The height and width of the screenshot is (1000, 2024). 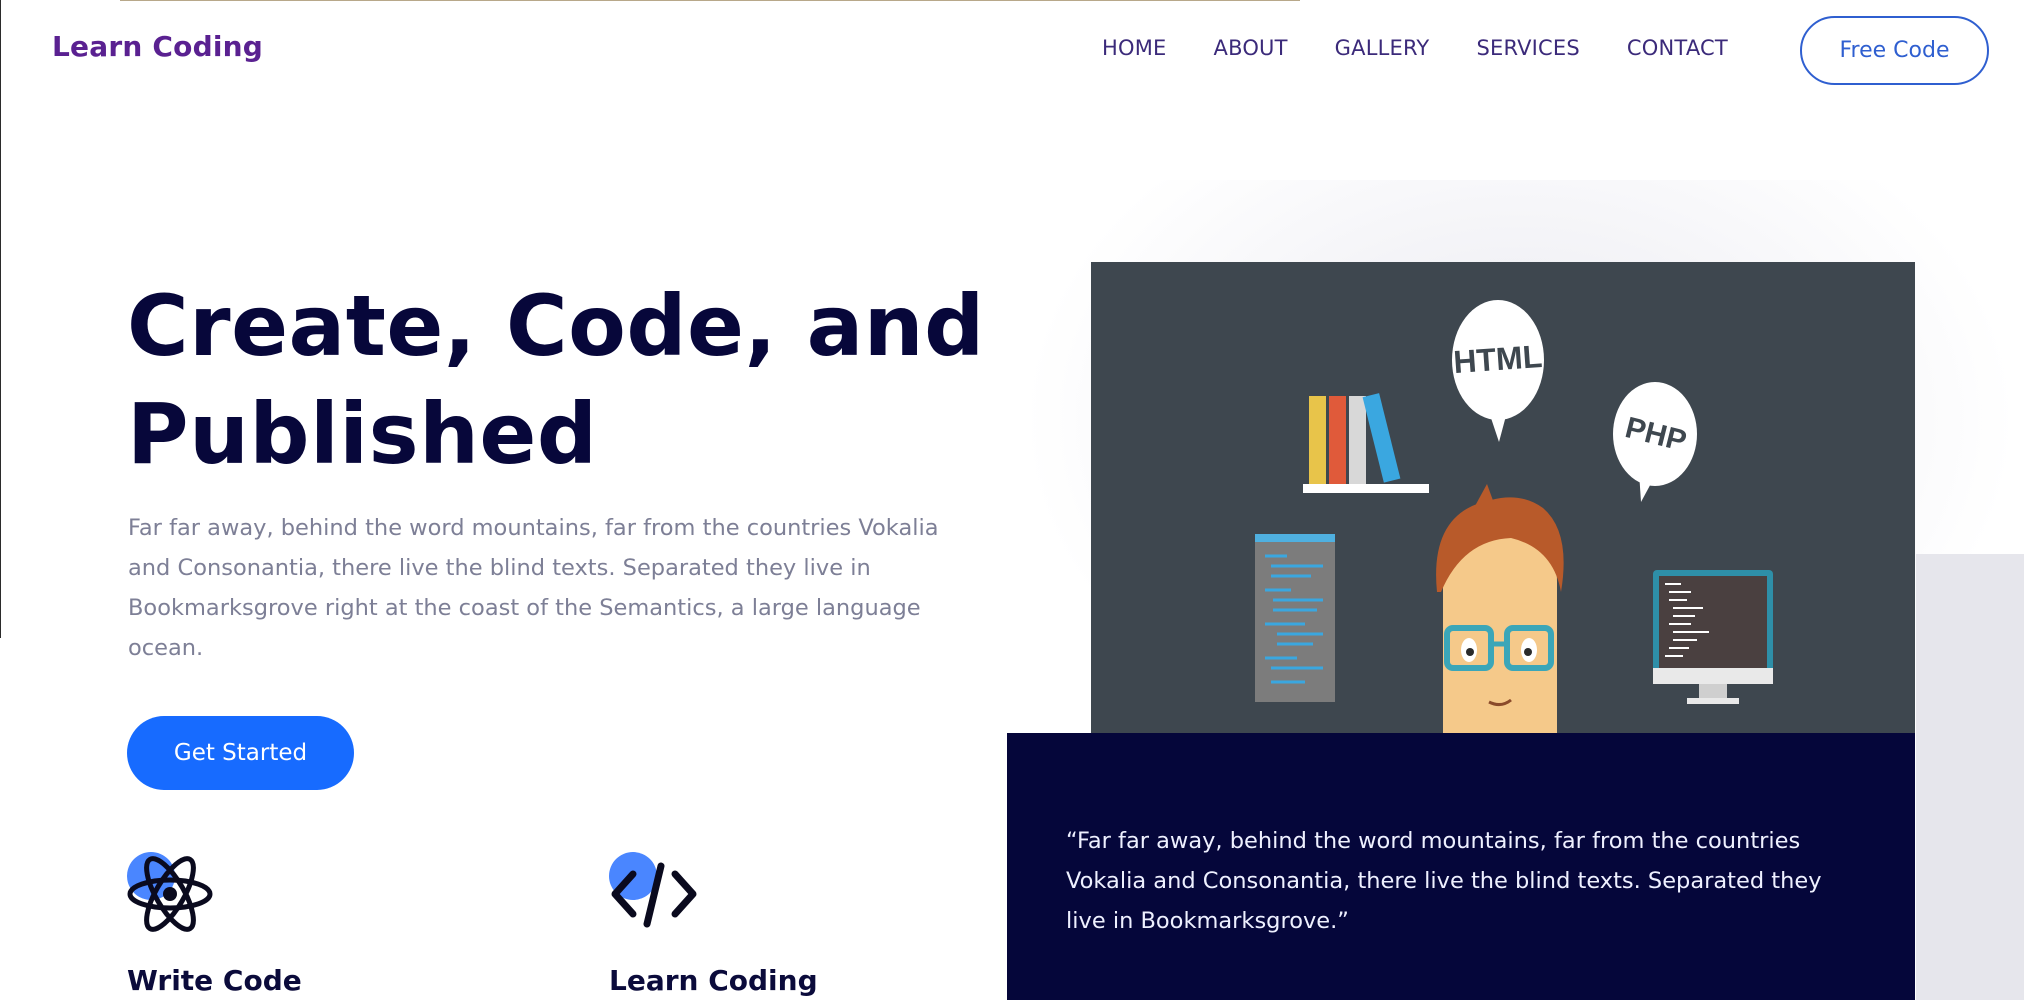 I want to click on nav-contact: CONTACT, so click(x=1677, y=48).